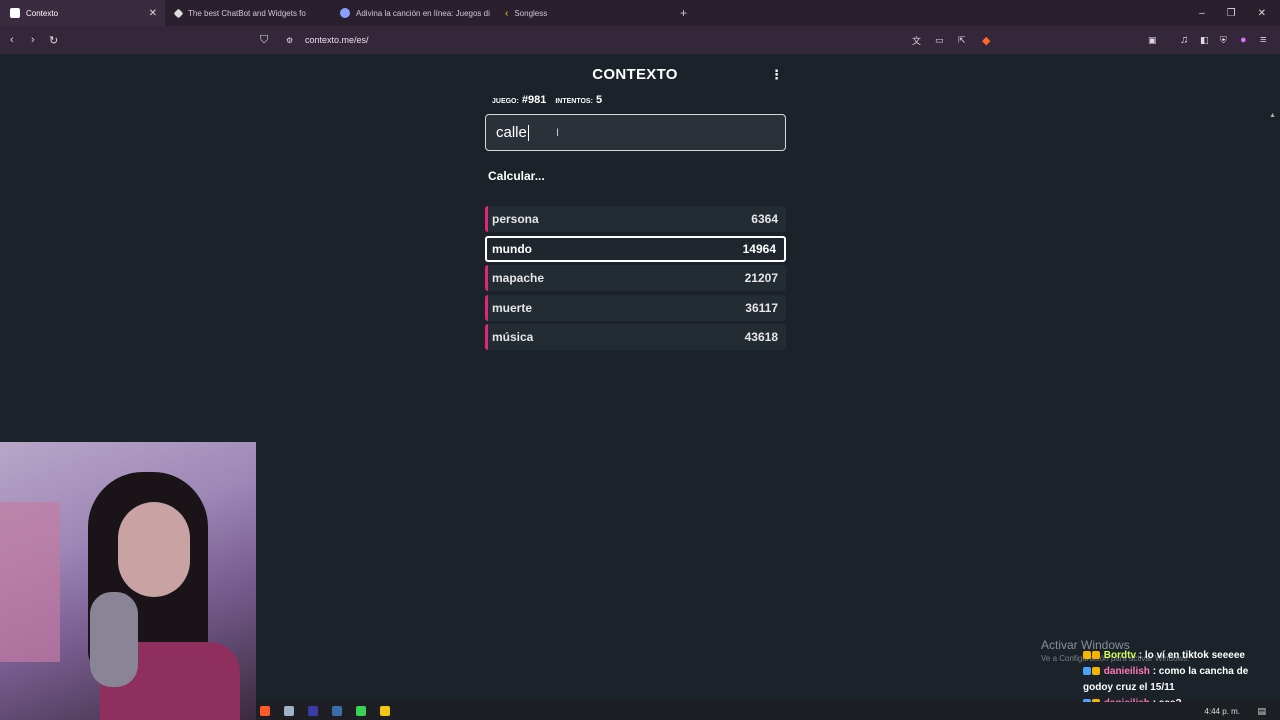 This screenshot has height=720, width=1280. What do you see at coordinates (512, 248) in the screenshot?
I see `guess-word: mundo` at bounding box center [512, 248].